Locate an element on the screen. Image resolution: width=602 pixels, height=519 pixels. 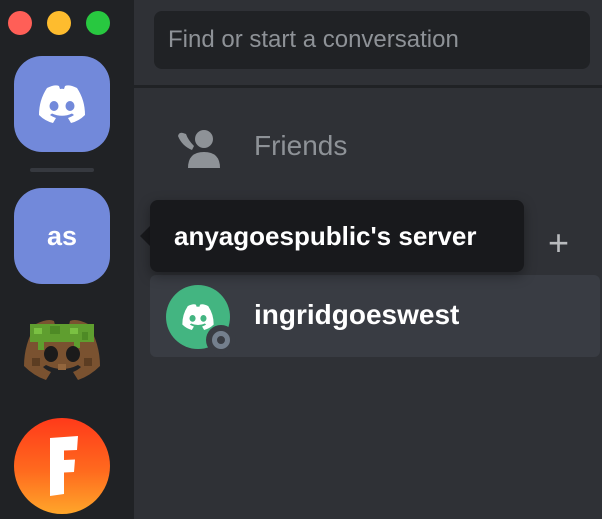
search-bar-container: Find or start a conversation is located at coordinates (368, 44).